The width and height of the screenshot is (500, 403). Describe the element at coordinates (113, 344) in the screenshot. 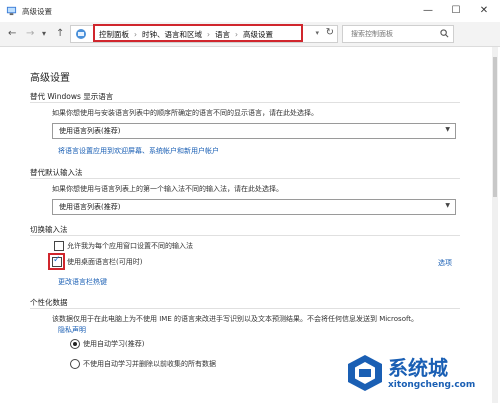

I see `auto-learning-label: 使用自动学习(推荐)` at that location.